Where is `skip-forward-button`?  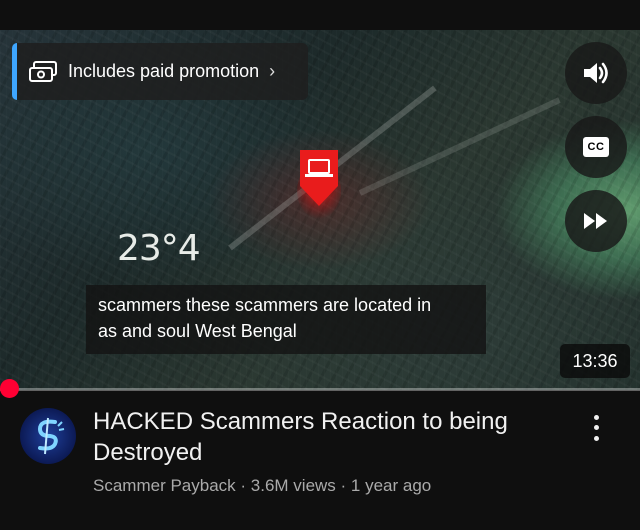
skip-forward-button is located at coordinates (596, 221).